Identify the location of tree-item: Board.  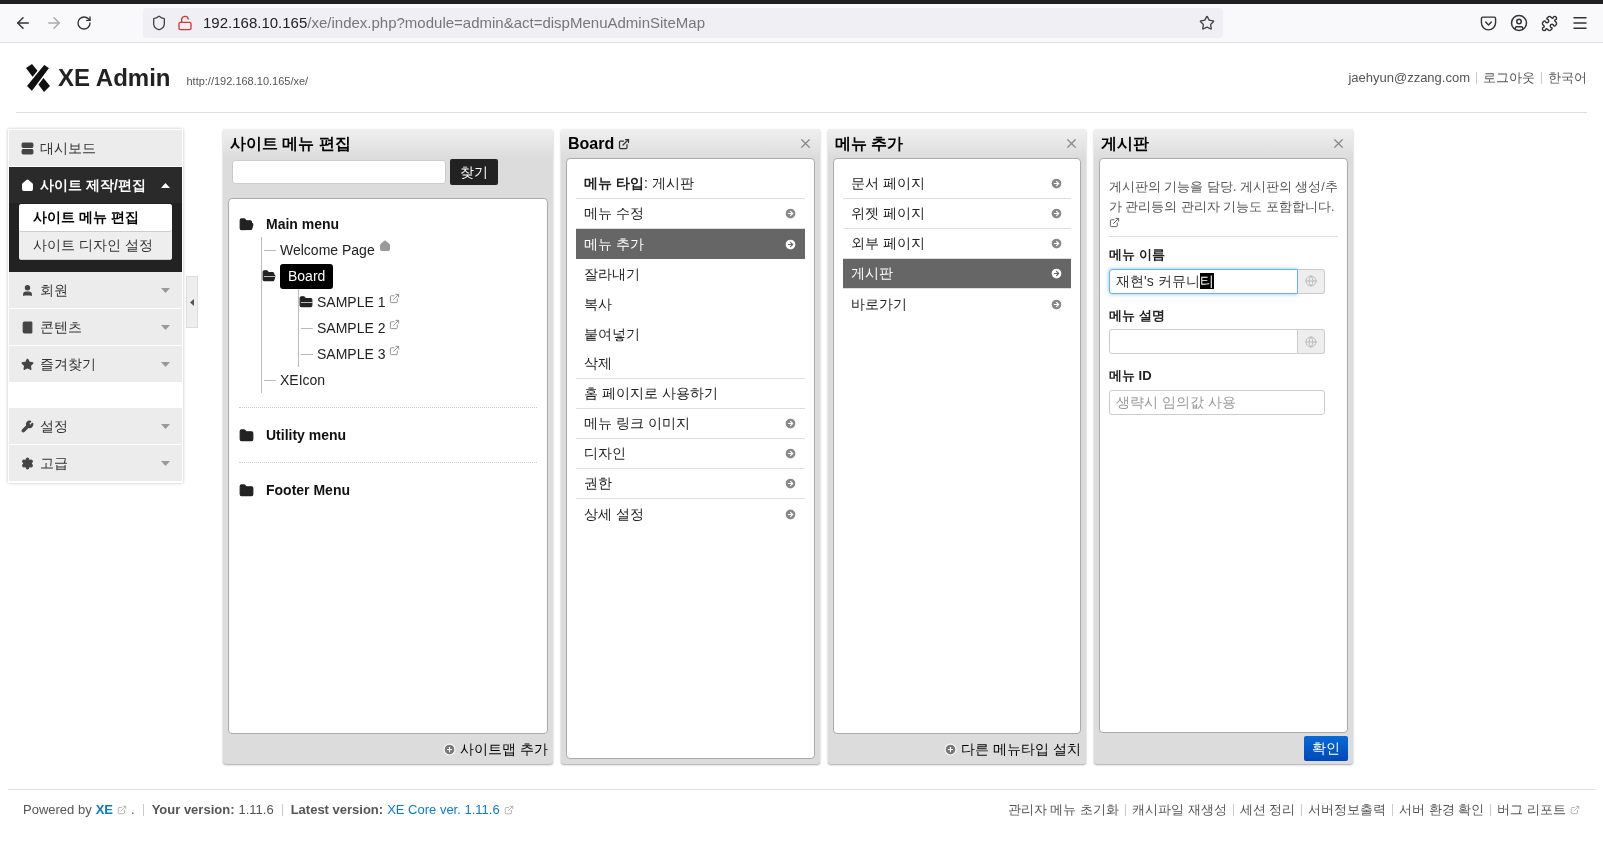
(307, 276).